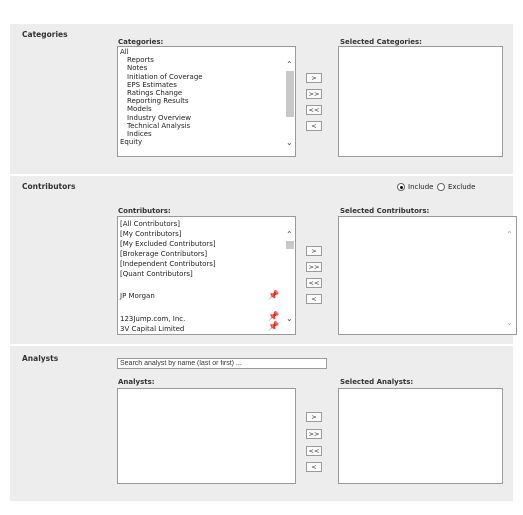 This screenshot has height=515, width=523. What do you see at coordinates (314, 417) in the screenshot?
I see `add-analyst-button: >` at bounding box center [314, 417].